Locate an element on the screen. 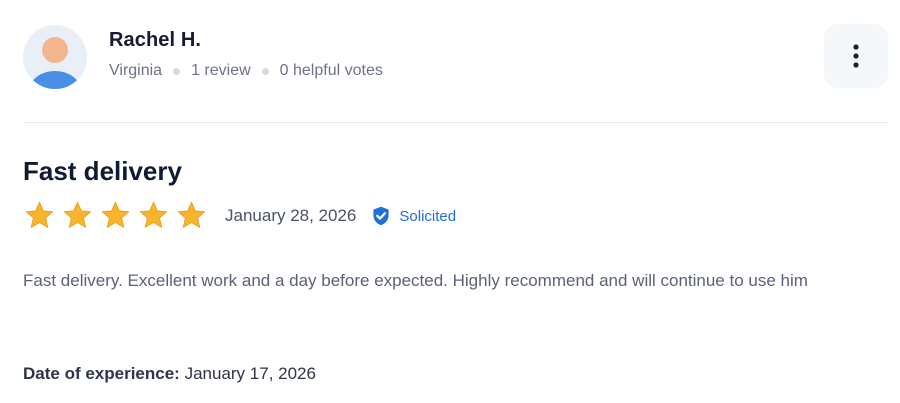 The image size is (900, 403). reviewer-review-count: 1 review is located at coordinates (221, 70).